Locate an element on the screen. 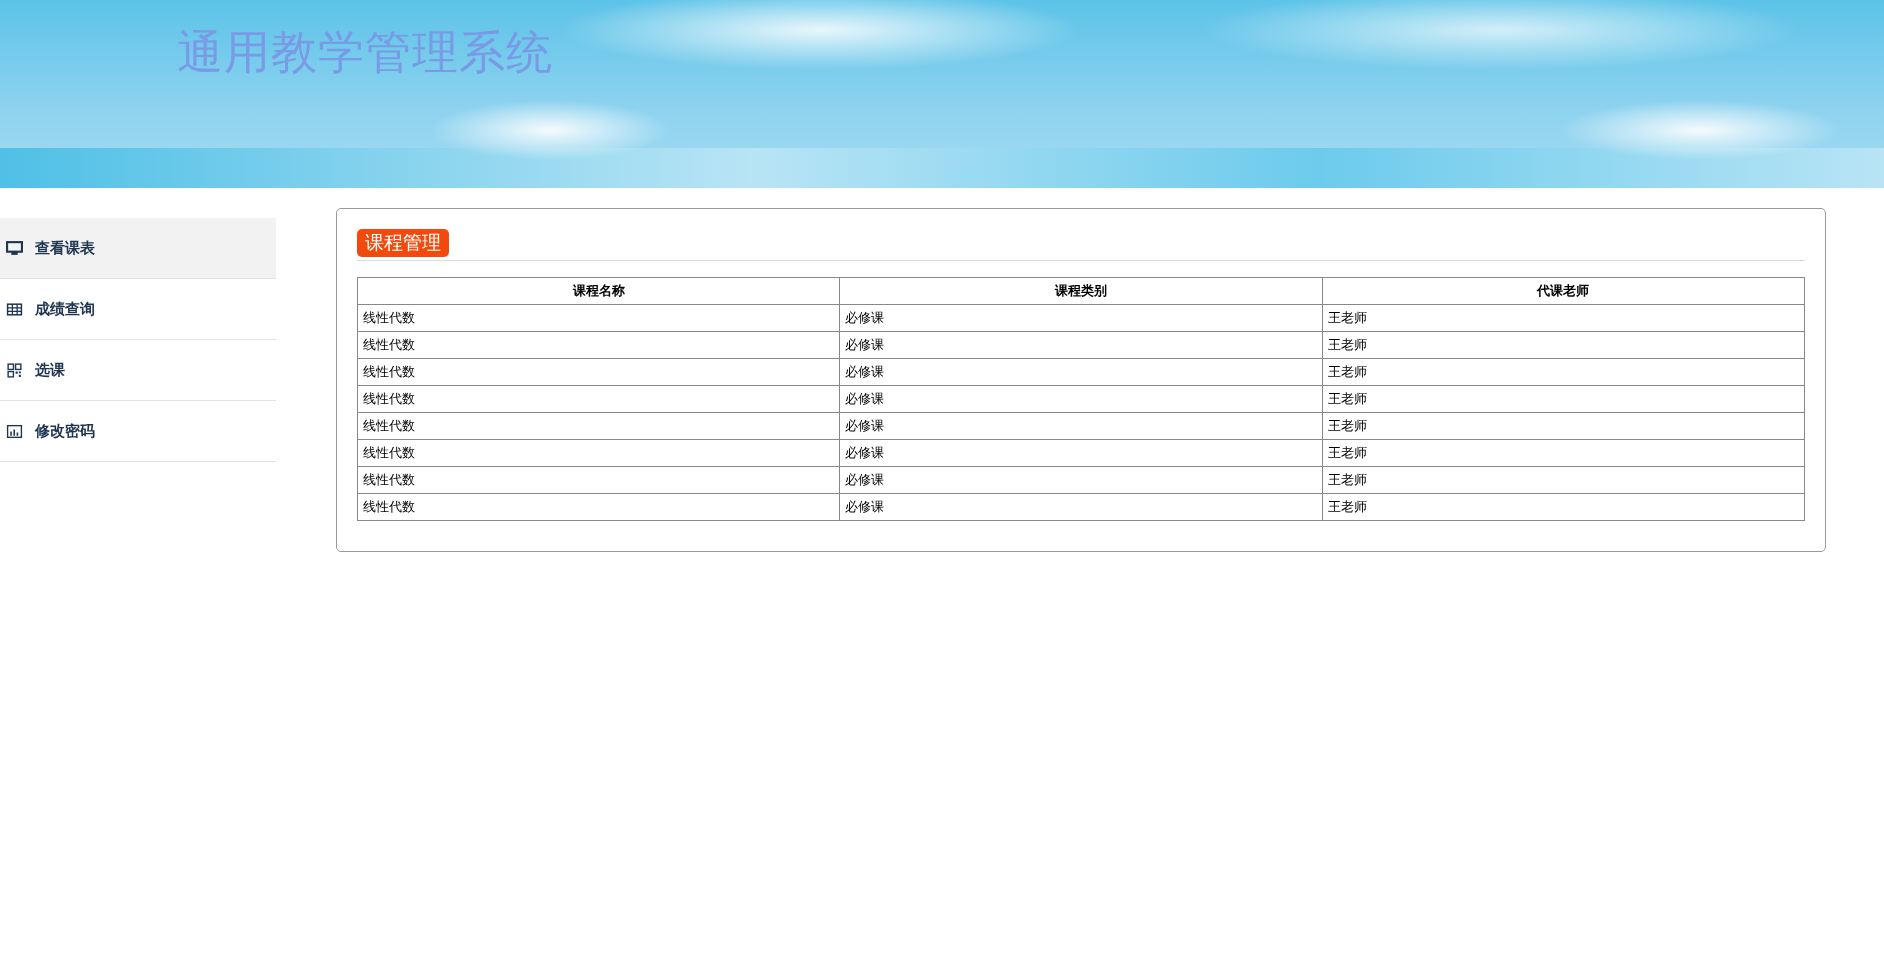  column-header: 课程类别 is located at coordinates (1081, 291).